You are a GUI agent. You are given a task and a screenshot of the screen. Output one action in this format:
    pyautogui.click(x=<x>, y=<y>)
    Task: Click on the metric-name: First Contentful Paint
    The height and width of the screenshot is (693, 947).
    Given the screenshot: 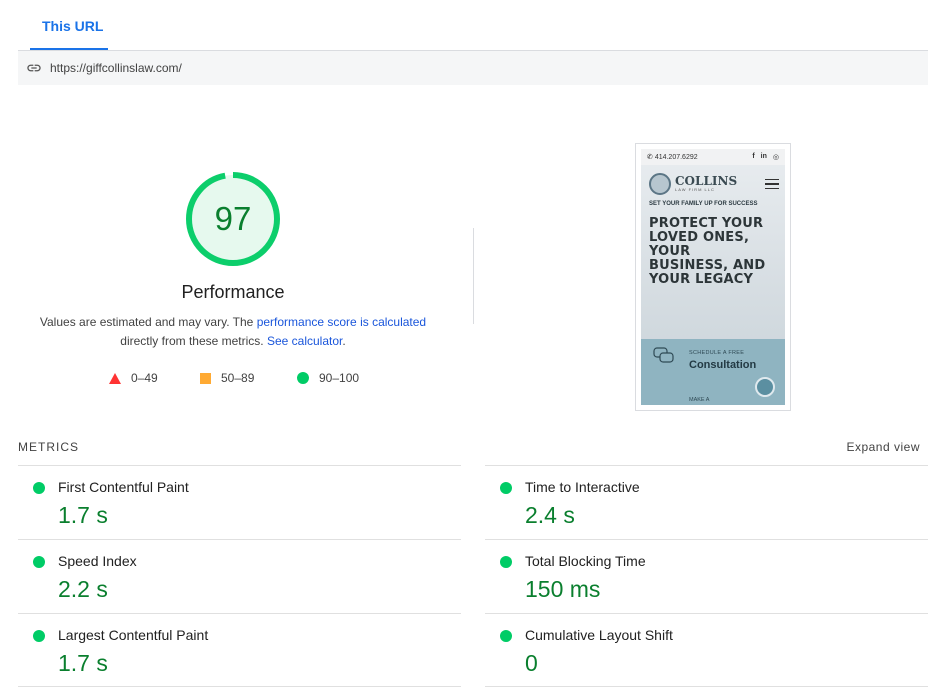 What is the action you would take?
    pyautogui.click(x=123, y=487)
    